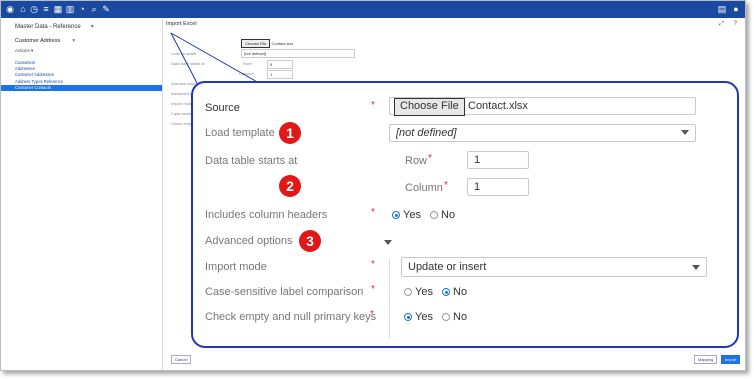 This screenshot has height=379, width=754. Describe the element at coordinates (424, 188) in the screenshot. I see `column-label: Column` at that location.